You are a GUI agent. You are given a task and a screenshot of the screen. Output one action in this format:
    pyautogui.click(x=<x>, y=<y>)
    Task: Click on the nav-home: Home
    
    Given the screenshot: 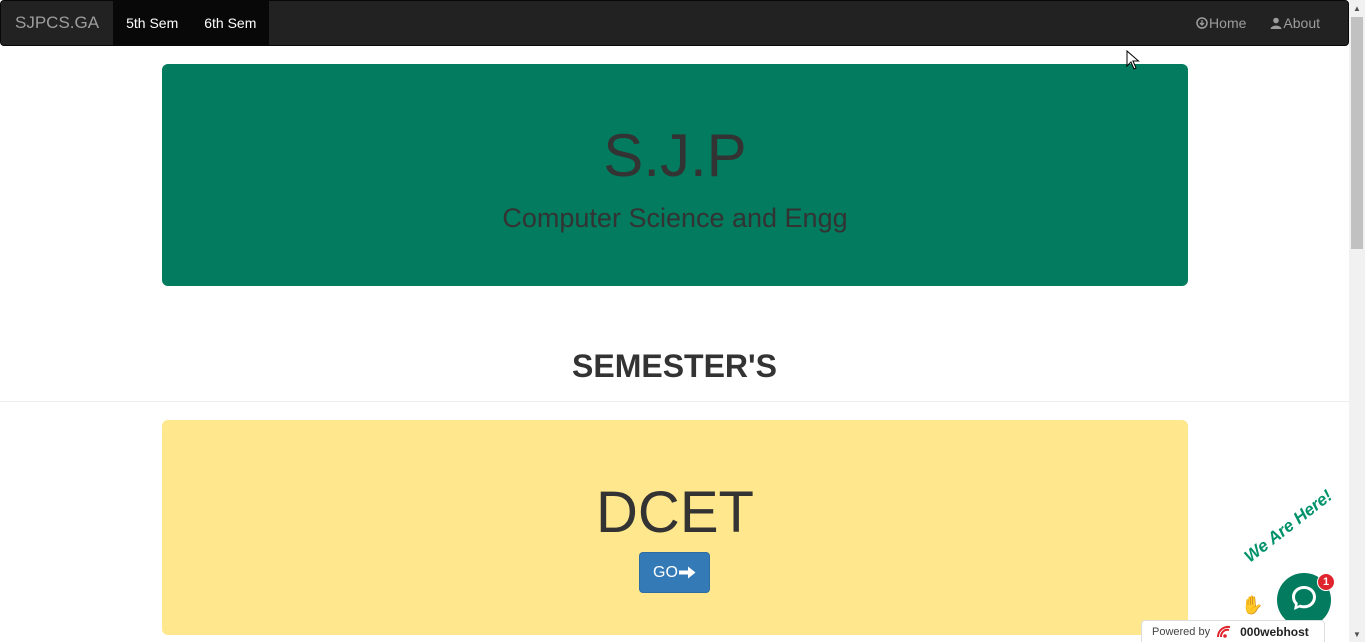 What is the action you would take?
    pyautogui.click(x=1221, y=23)
    